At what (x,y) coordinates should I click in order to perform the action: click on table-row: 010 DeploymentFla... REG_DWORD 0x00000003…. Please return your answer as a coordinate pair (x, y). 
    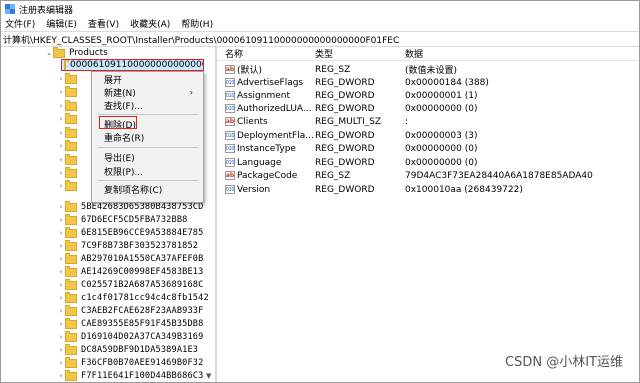
    Looking at the image, I should click on (428, 135).